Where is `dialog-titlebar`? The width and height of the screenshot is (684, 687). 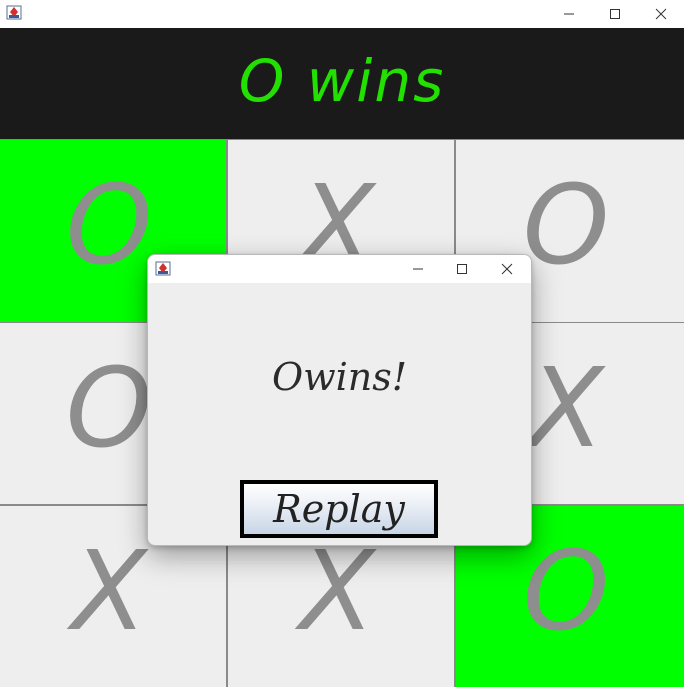 dialog-titlebar is located at coordinates (339, 269).